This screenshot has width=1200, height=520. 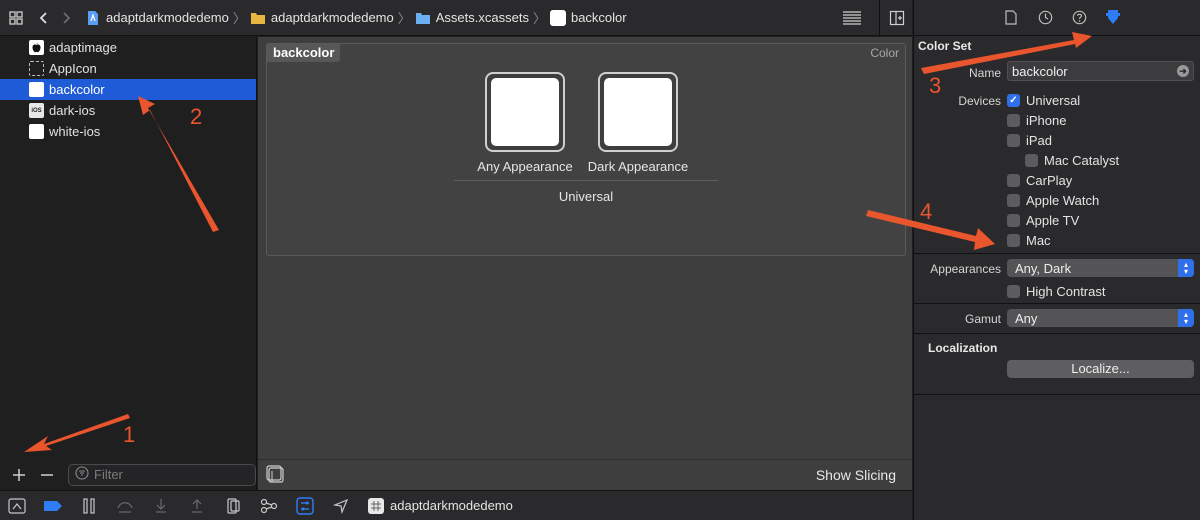 I want to click on environment-overrides-icon, so click(x=305, y=506).